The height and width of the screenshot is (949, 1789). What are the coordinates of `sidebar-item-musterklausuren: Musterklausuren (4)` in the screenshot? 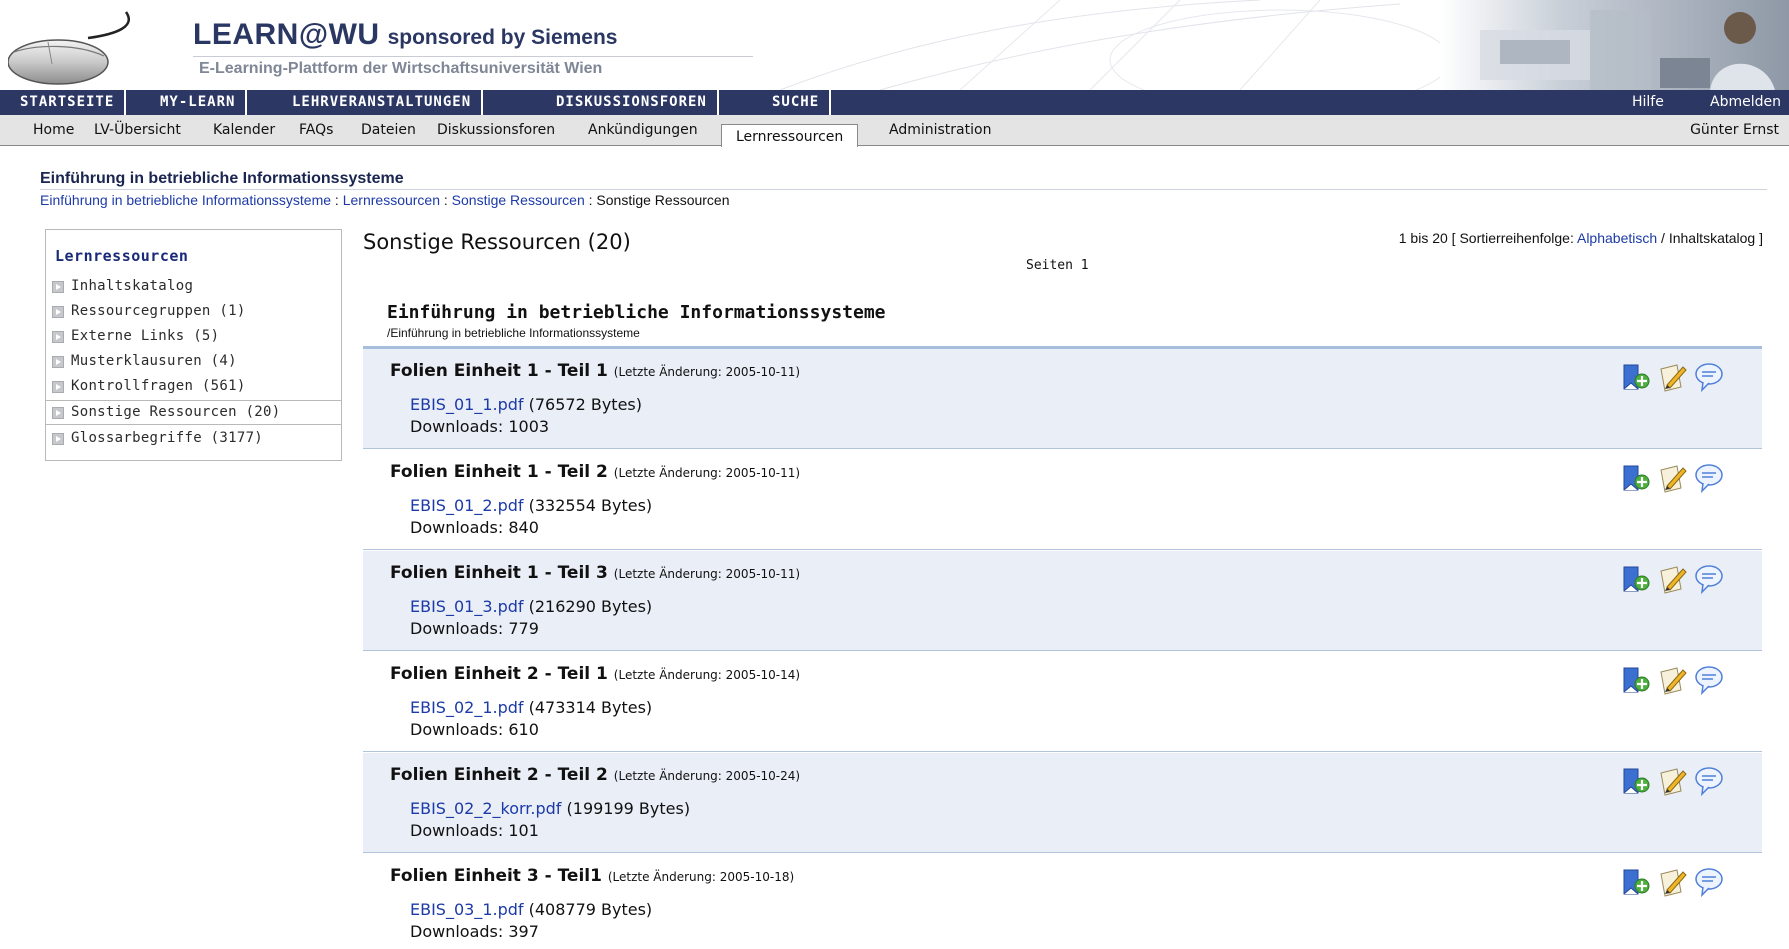 It's located at (193, 362).